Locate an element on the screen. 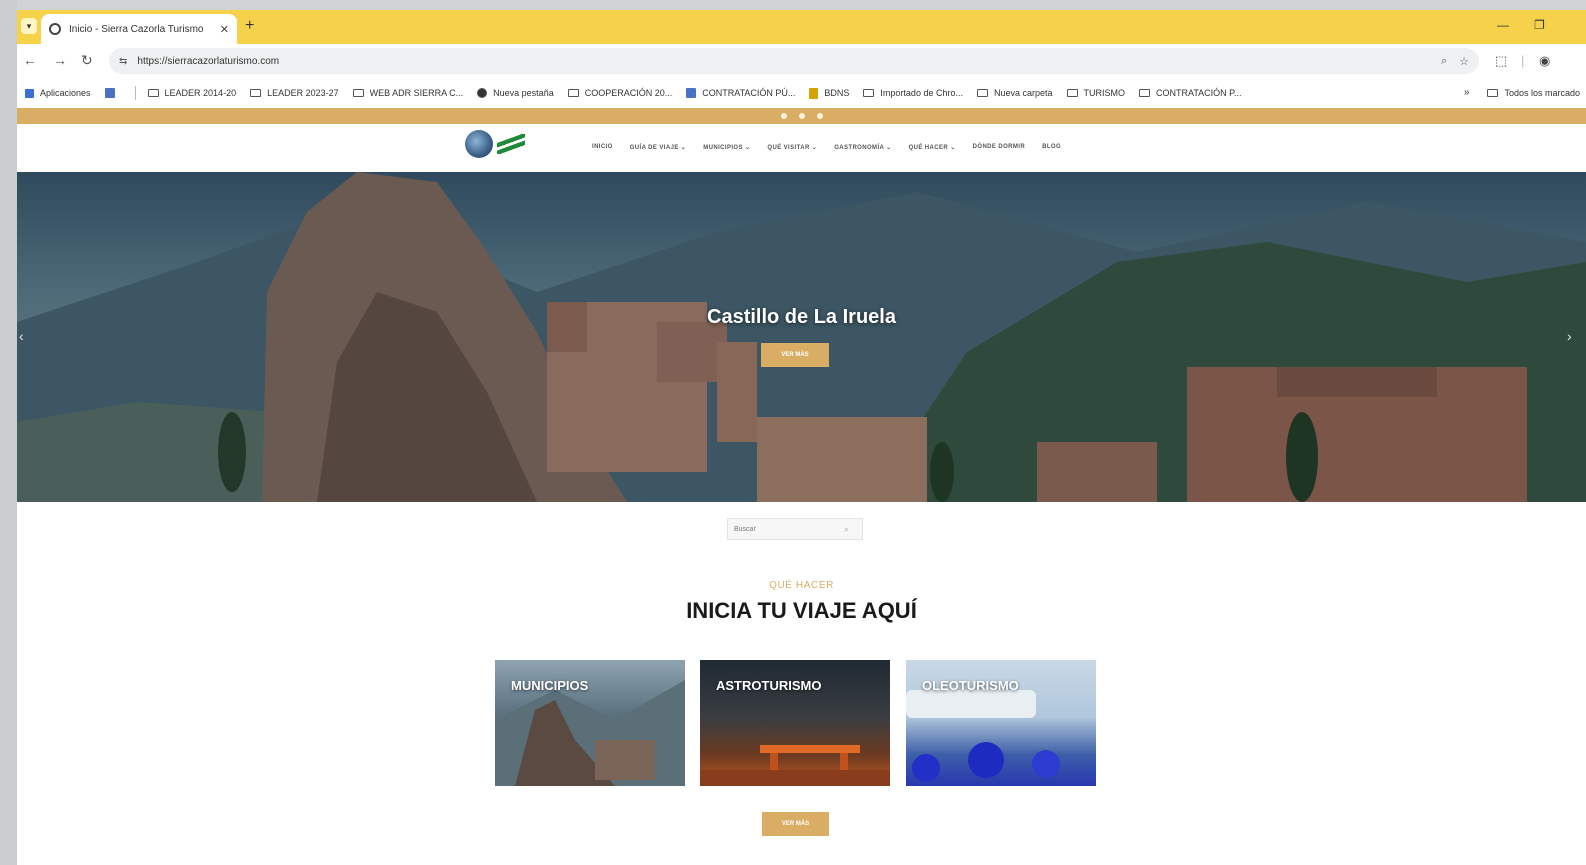 This screenshot has width=1586, height=865. facebook-icon is located at coordinates (783, 116).